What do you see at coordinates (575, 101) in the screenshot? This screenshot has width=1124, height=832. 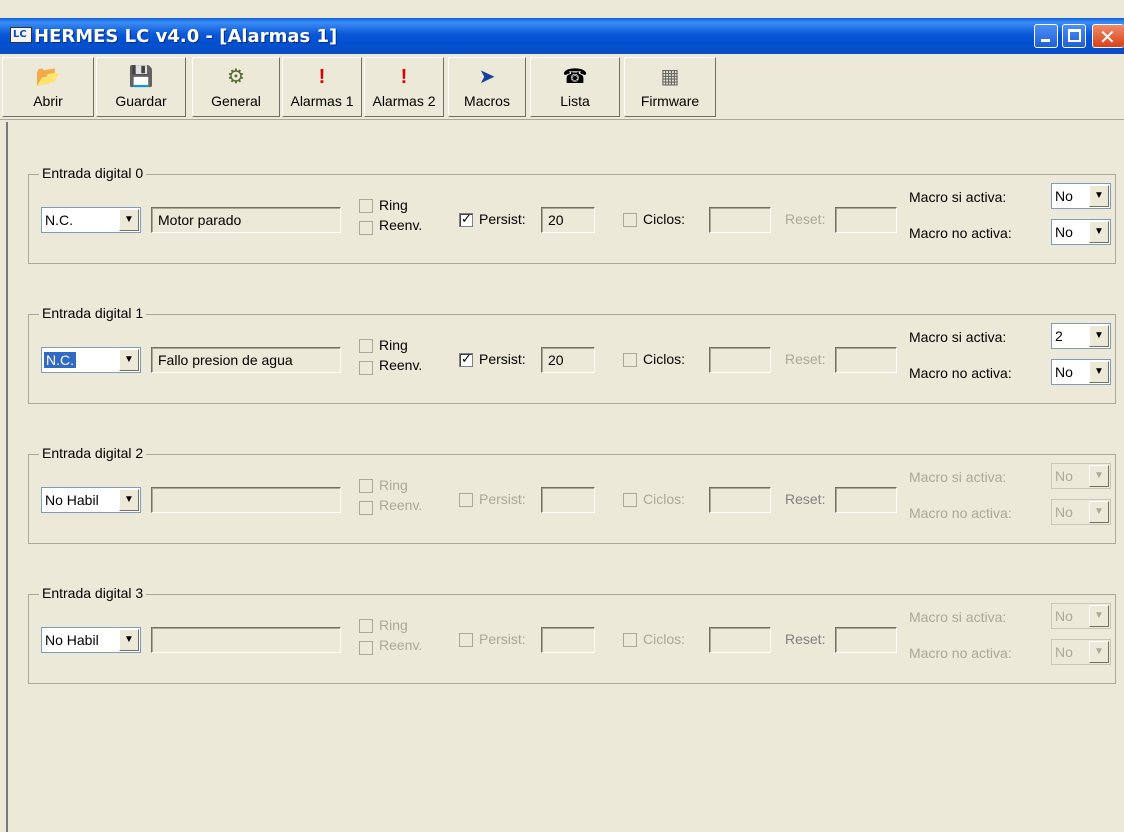 I see `list-label: Lista` at bounding box center [575, 101].